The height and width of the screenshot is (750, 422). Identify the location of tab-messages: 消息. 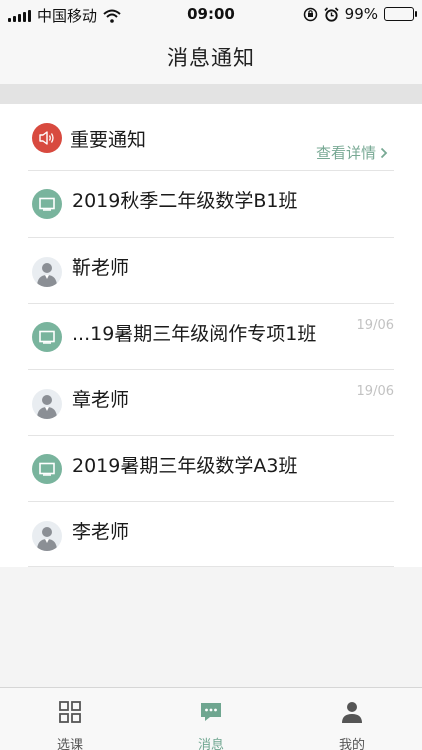
(211, 724).